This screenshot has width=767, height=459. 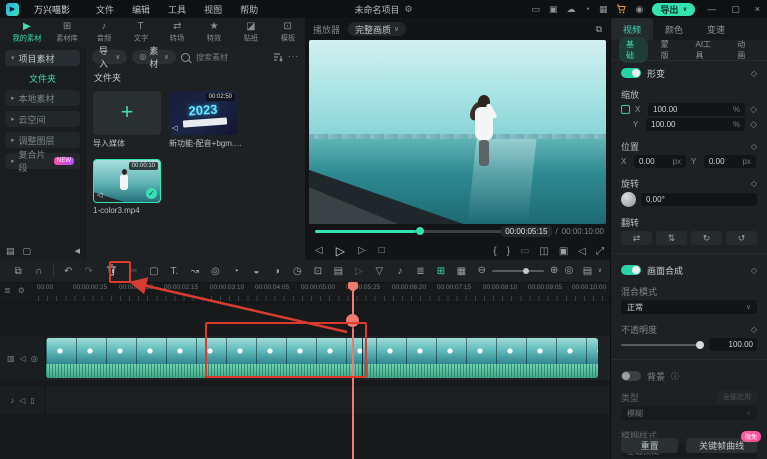 I want to click on track-manage-icon: ≣, so click(x=7, y=290).